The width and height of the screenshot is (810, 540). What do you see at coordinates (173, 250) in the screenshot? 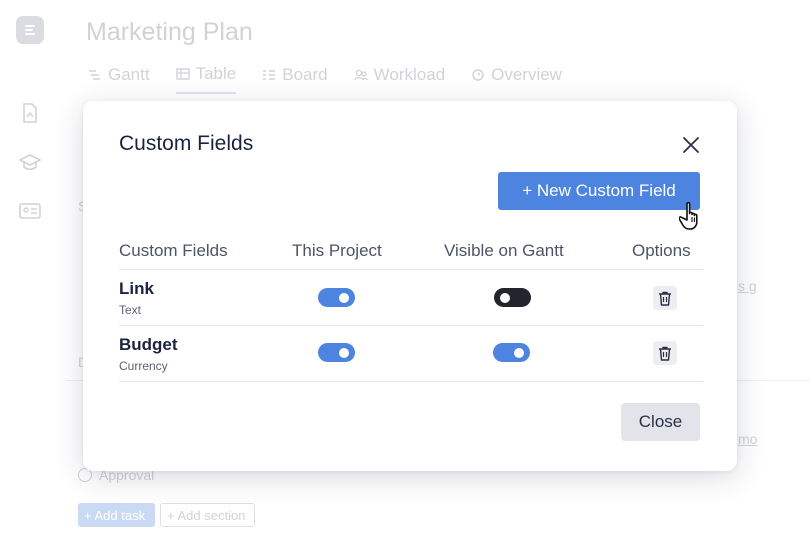
I see `column-header-custom-fields: Custom Fields` at bounding box center [173, 250].